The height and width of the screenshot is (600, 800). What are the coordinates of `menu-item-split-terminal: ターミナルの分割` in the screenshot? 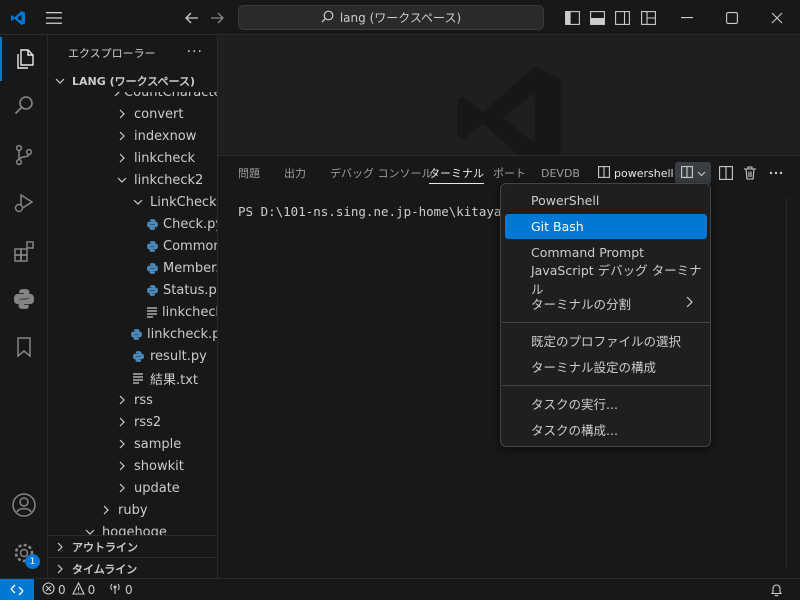 It's located at (606, 303).